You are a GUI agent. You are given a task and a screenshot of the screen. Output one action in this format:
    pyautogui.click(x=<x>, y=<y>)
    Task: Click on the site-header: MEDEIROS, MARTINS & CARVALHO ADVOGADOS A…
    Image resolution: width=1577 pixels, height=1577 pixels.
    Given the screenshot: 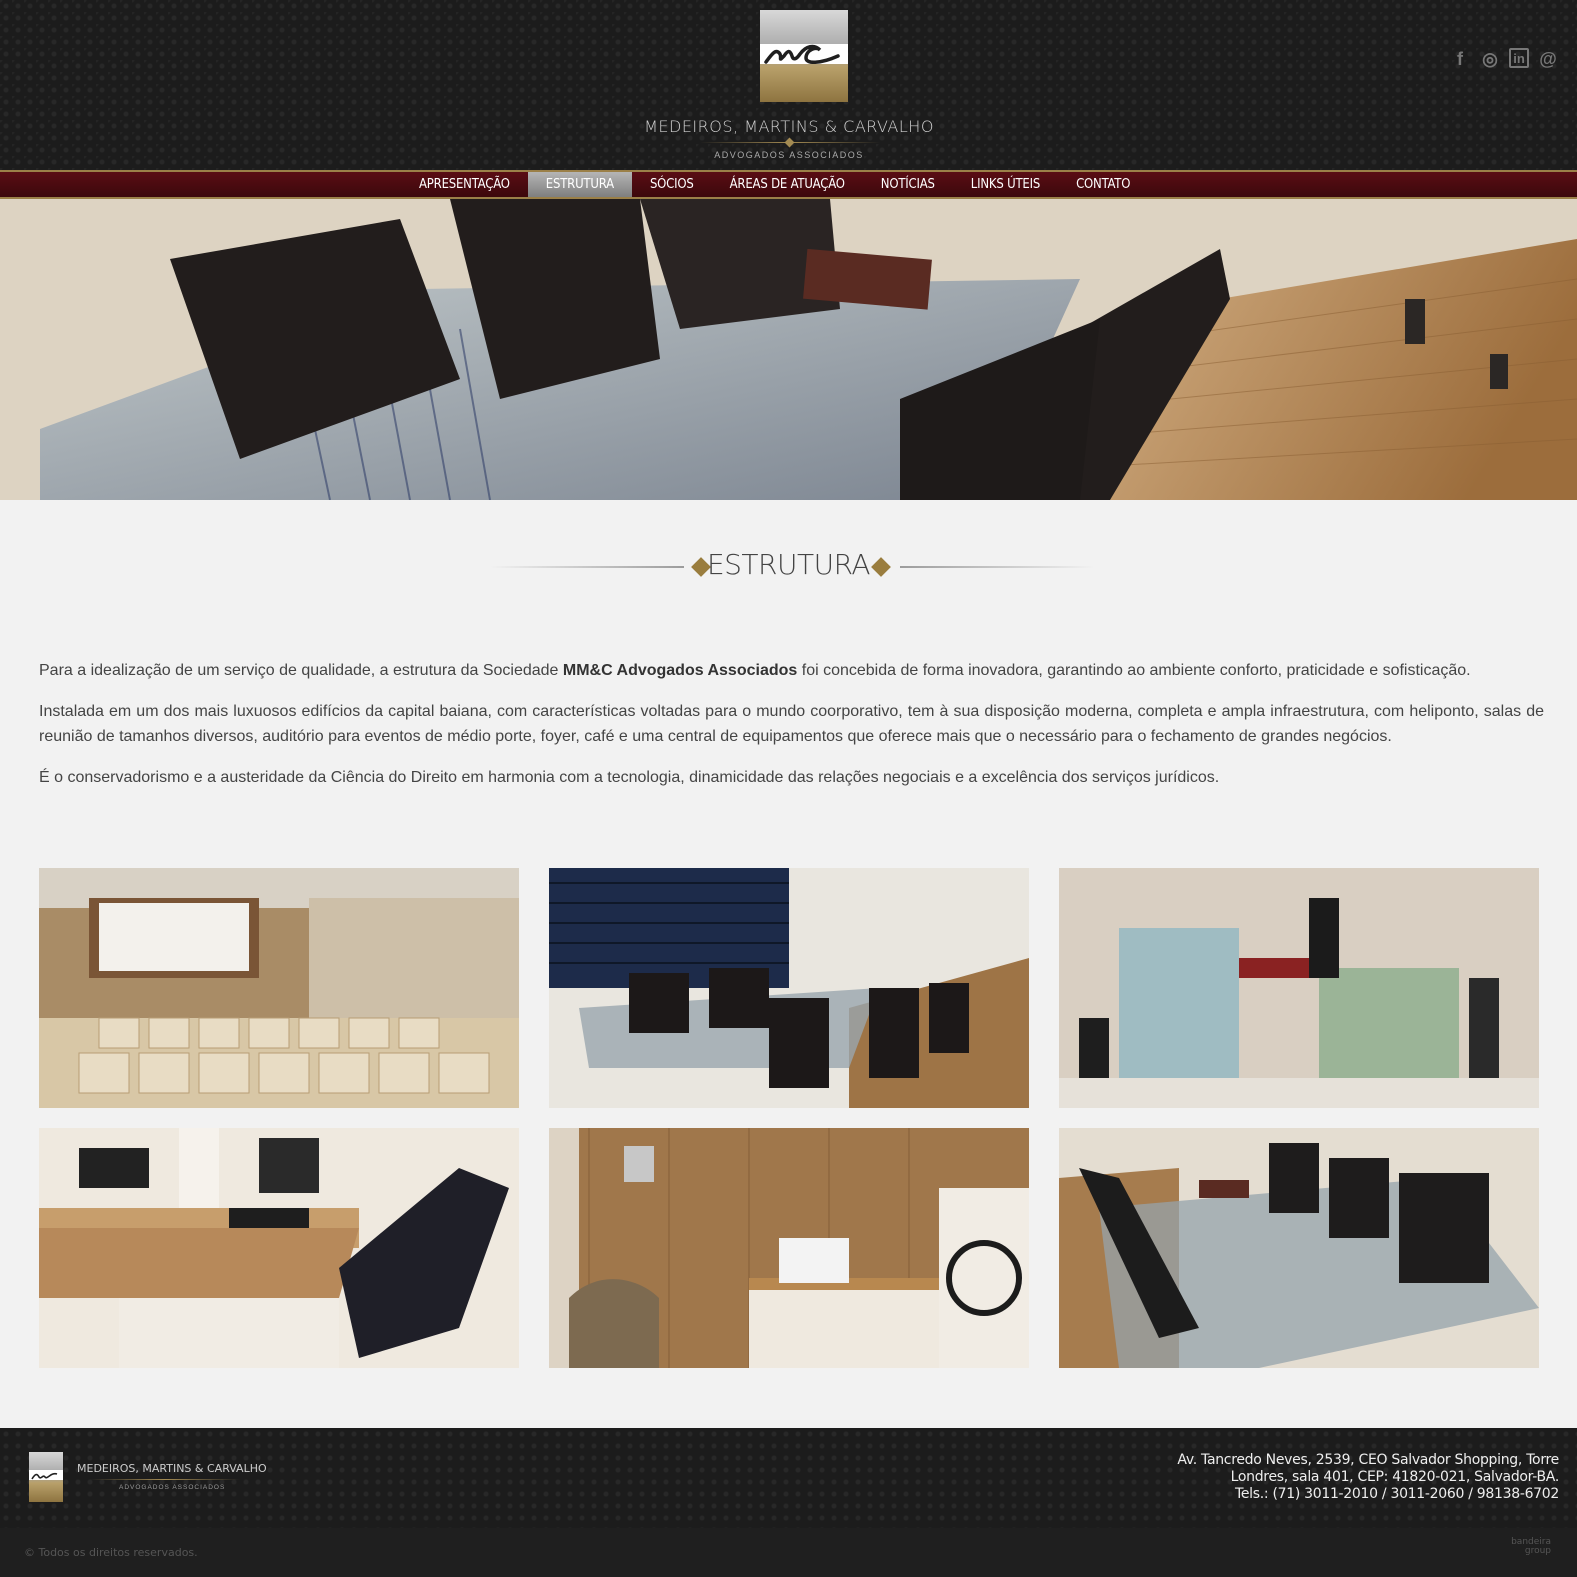 What is the action you would take?
    pyautogui.click(x=788, y=85)
    